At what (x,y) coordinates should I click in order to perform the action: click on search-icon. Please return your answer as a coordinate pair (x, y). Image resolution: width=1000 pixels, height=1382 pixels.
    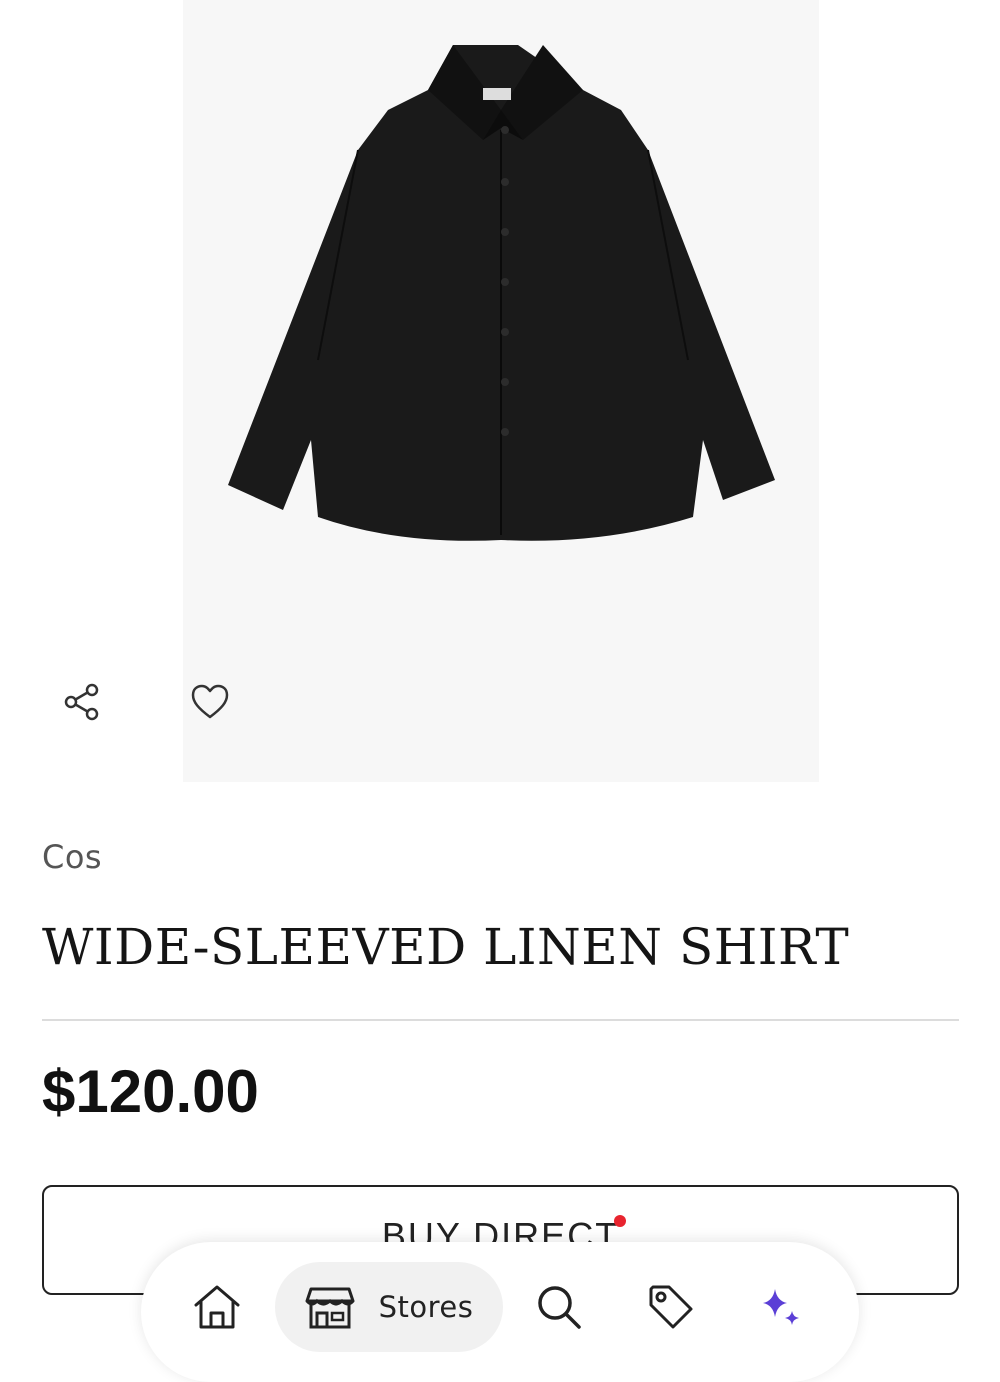
    Looking at the image, I should click on (559, 1307).